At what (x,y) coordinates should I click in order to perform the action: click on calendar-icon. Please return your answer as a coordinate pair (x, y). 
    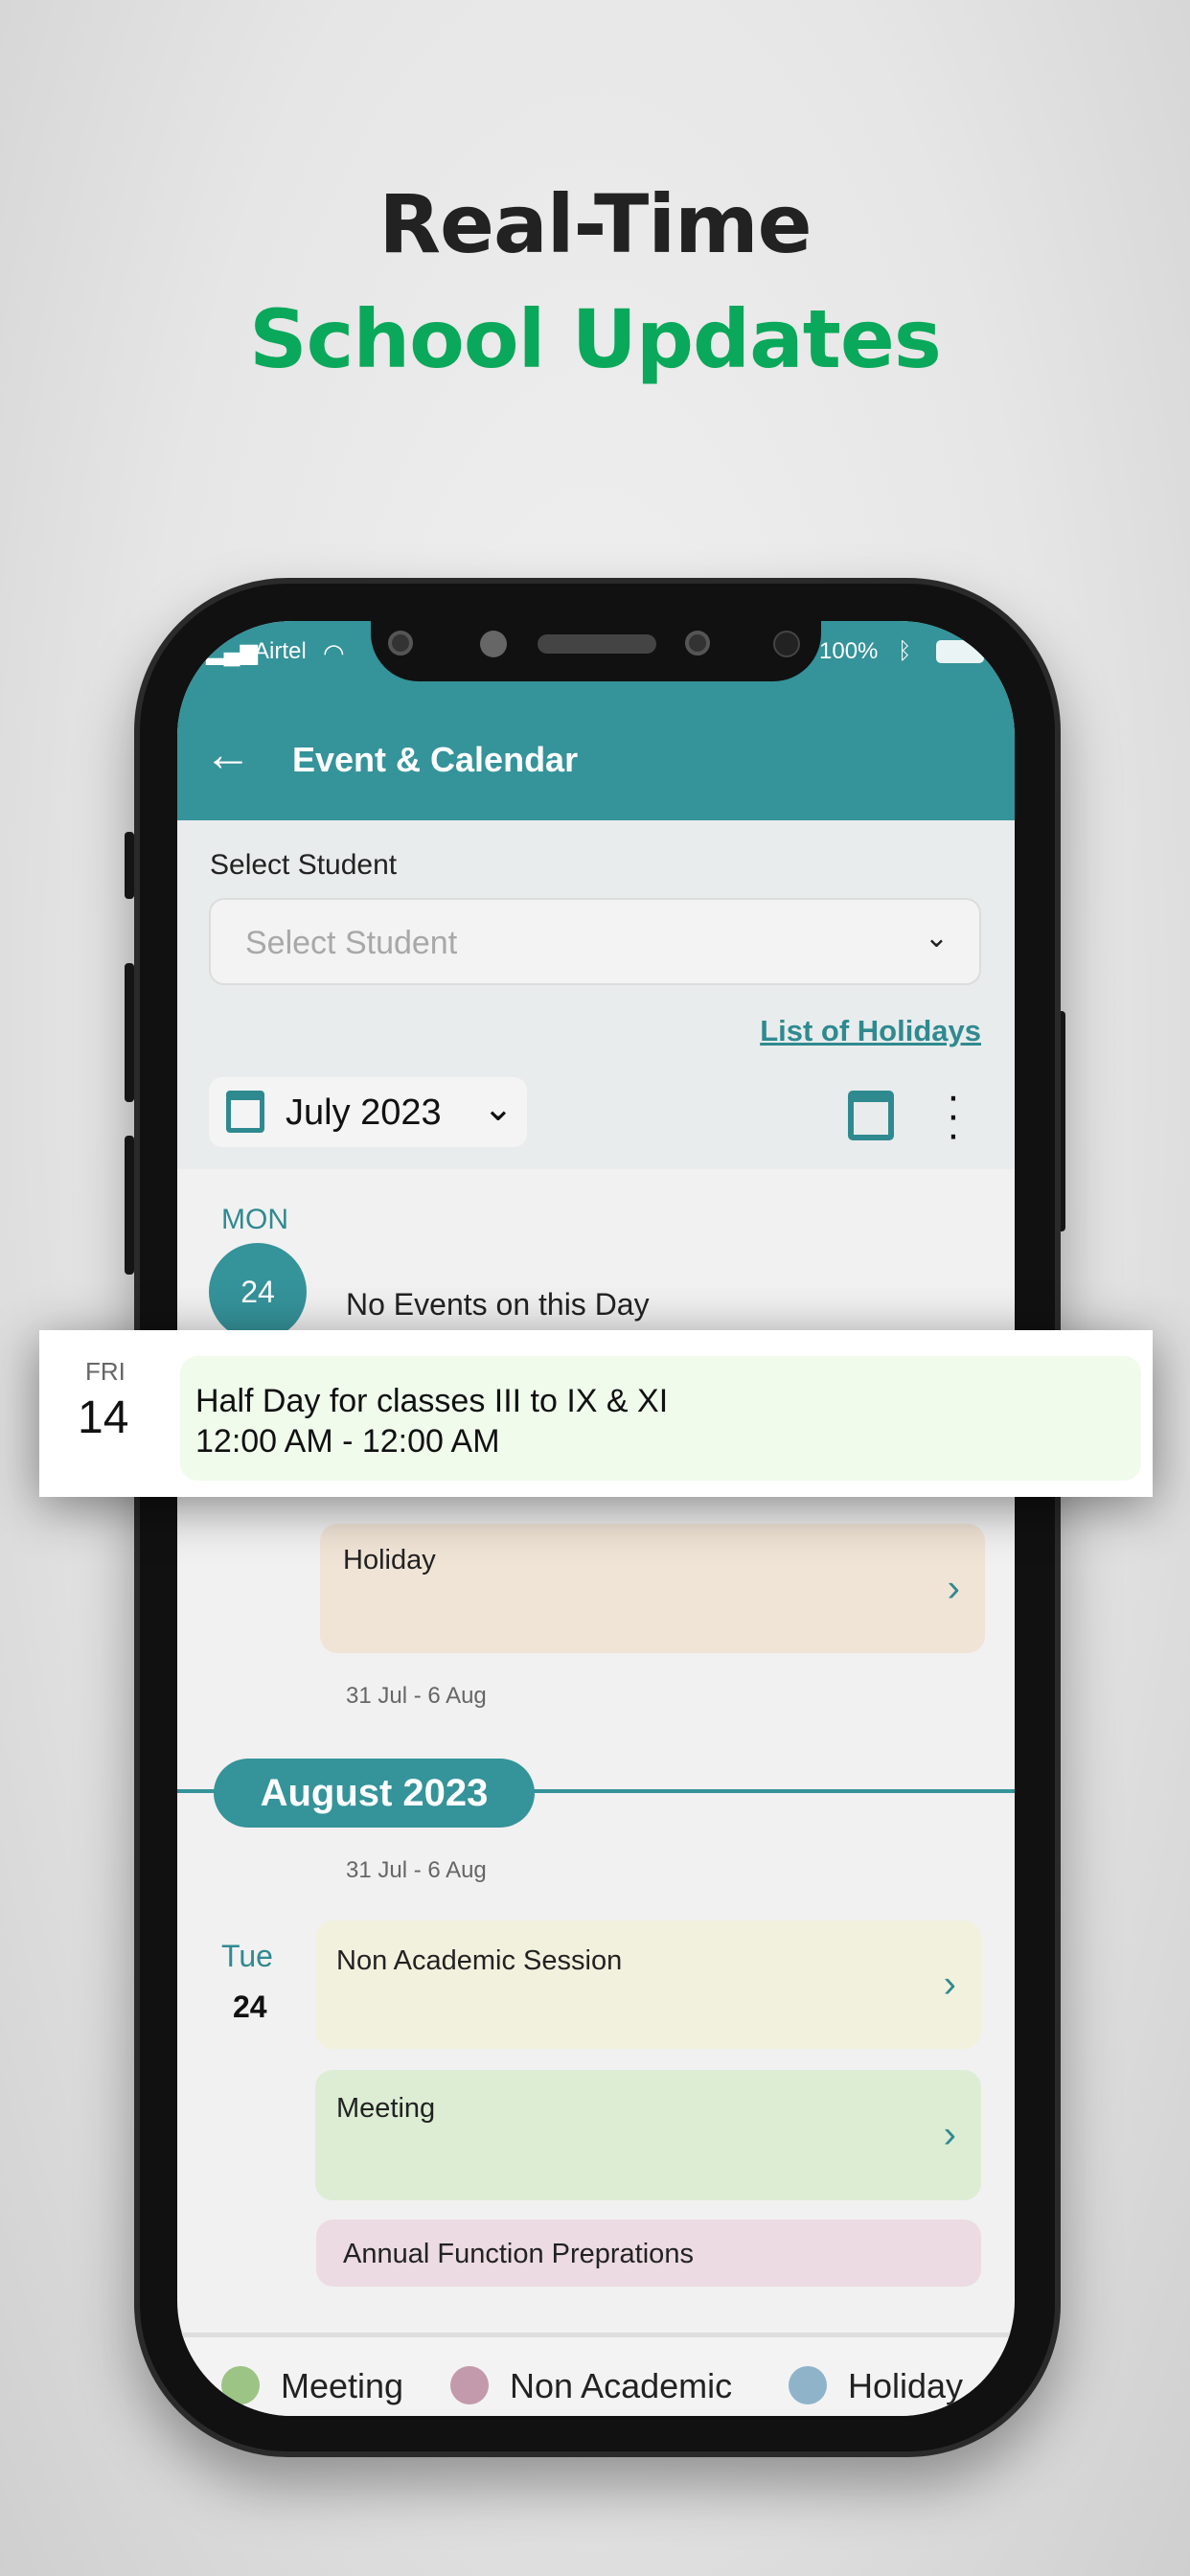
    Looking at the image, I should click on (245, 1112).